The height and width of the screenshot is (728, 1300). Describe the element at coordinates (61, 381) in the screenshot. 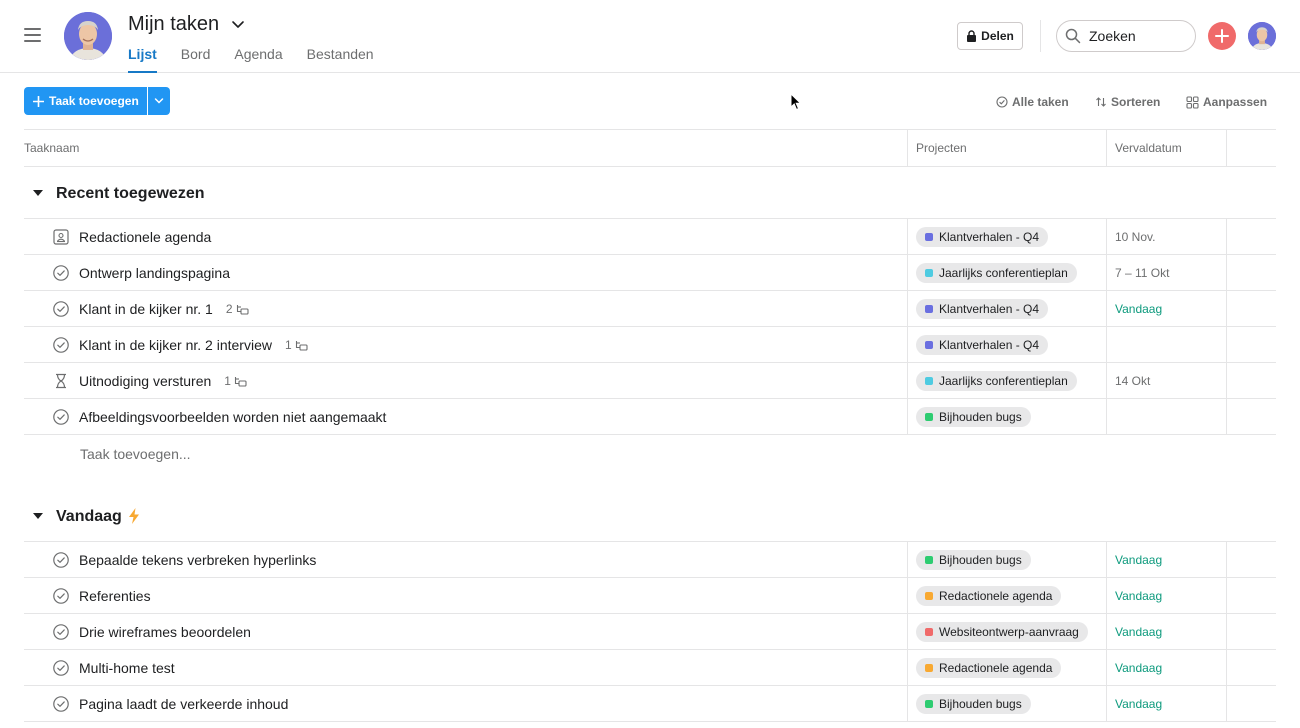

I see `hourglass-icon` at that location.